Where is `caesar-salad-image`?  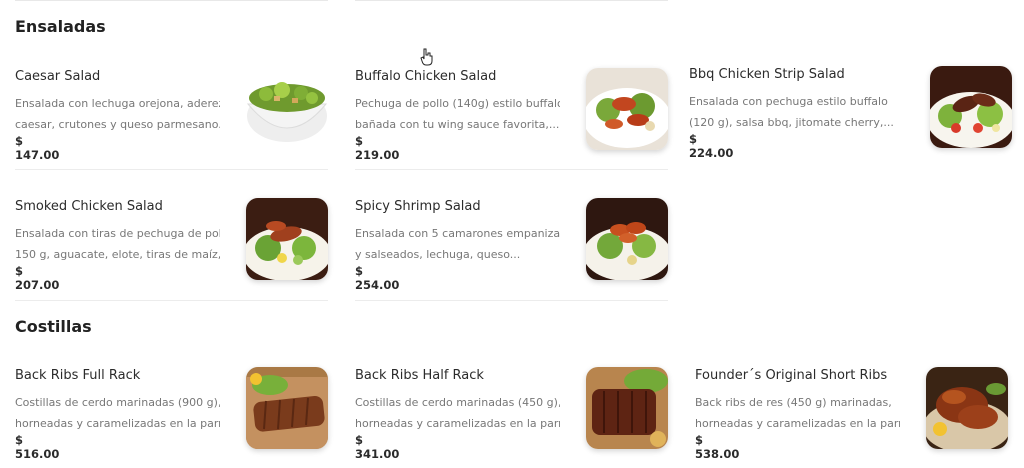 caesar-salad-image is located at coordinates (287, 109).